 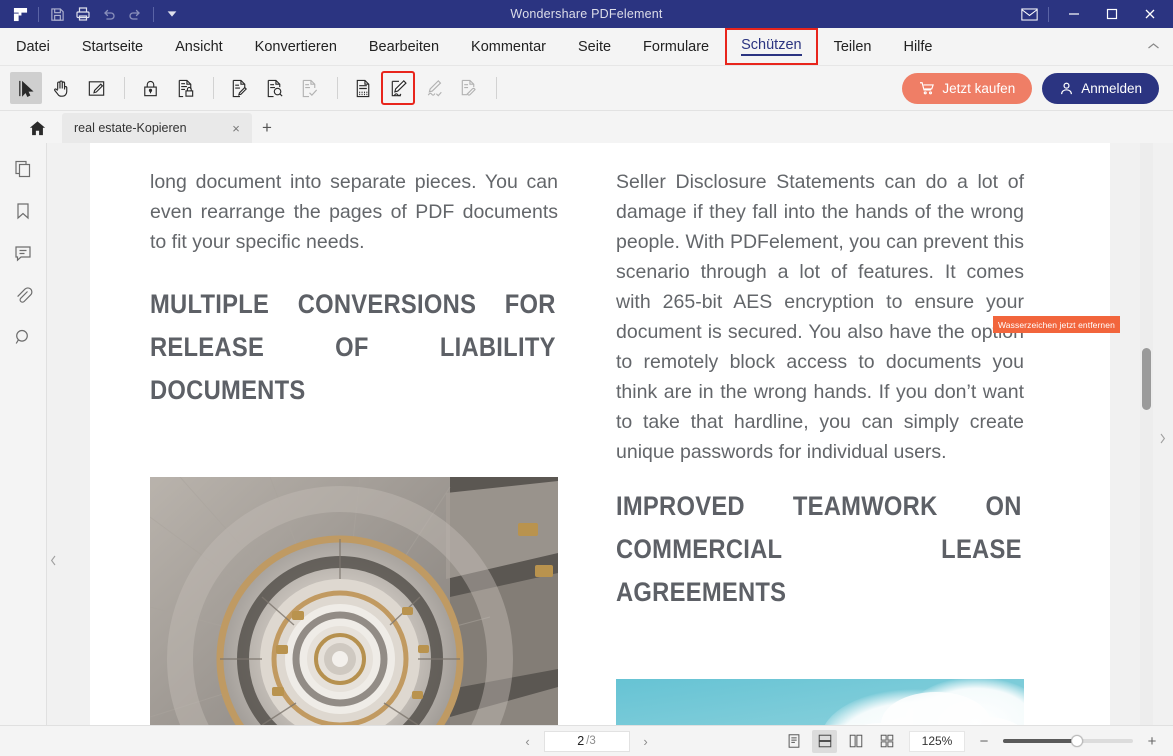 What do you see at coordinates (1150, 14) in the screenshot?
I see `close-button` at bounding box center [1150, 14].